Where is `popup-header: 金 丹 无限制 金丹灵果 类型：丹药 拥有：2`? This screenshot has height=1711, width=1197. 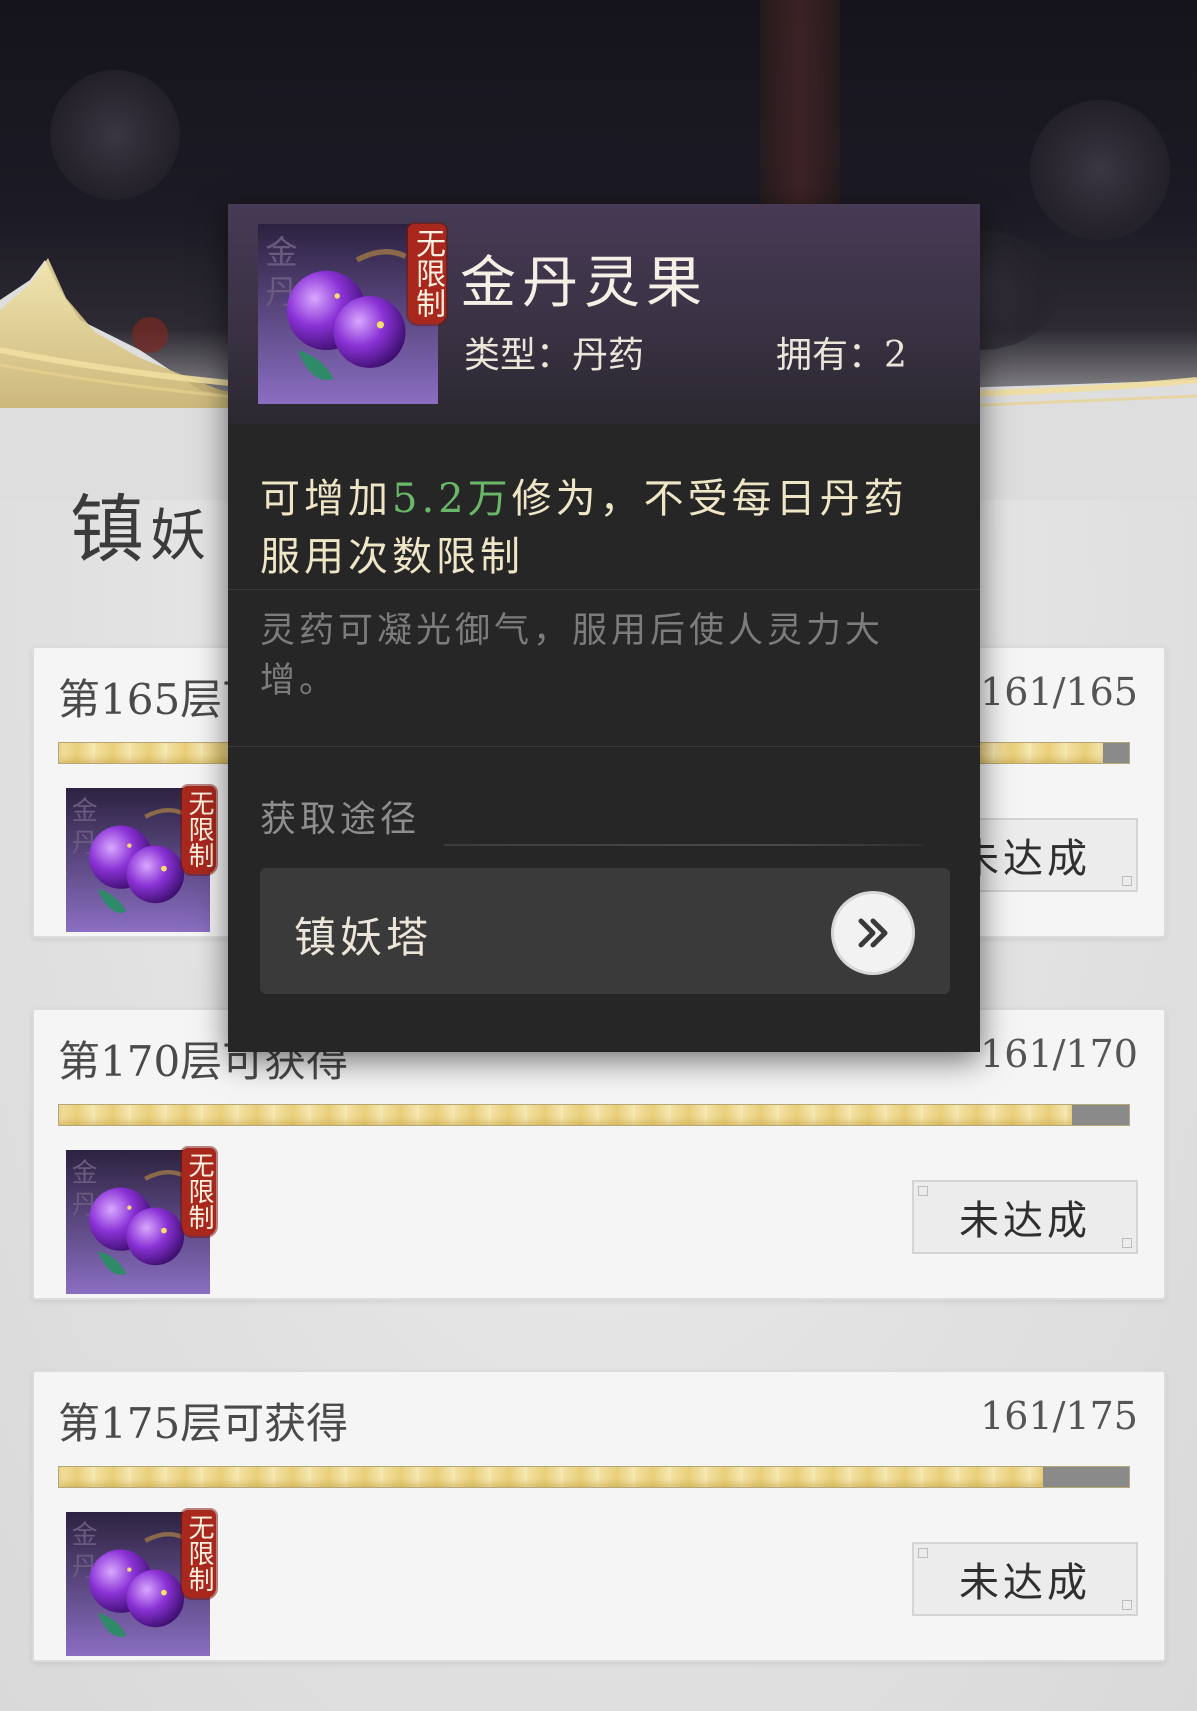
popup-header: 金 丹 无限制 金丹灵果 类型：丹药 拥有：2 is located at coordinates (604, 314).